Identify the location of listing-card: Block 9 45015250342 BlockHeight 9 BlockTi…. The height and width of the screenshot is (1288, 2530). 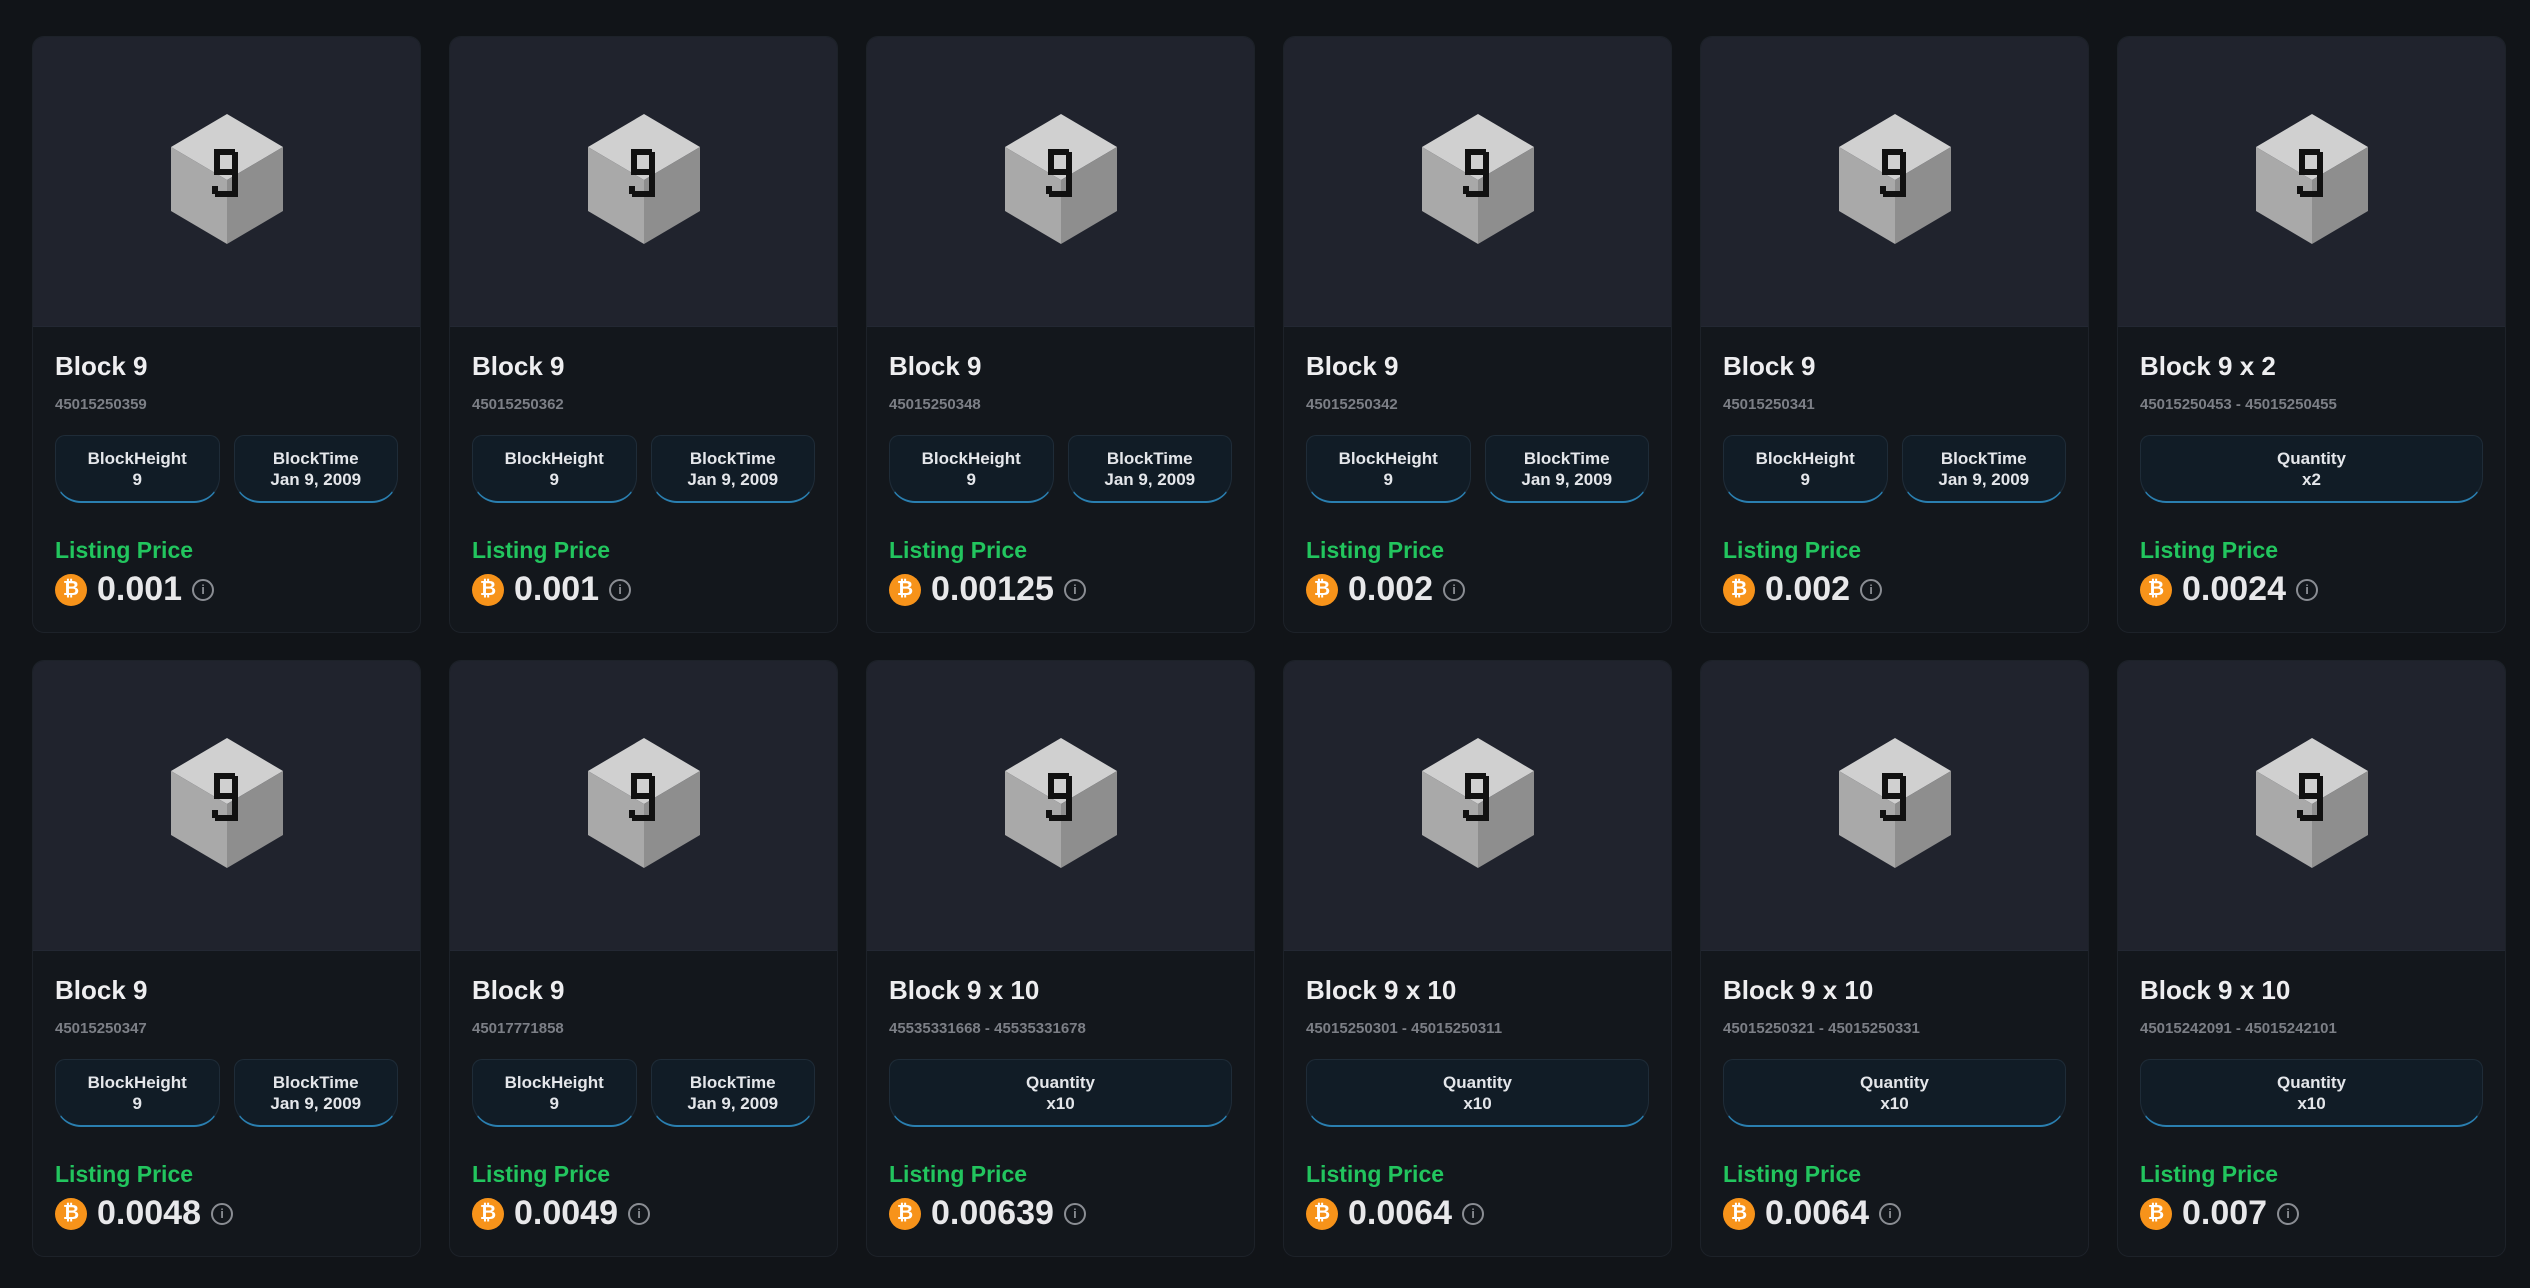
(1477, 334).